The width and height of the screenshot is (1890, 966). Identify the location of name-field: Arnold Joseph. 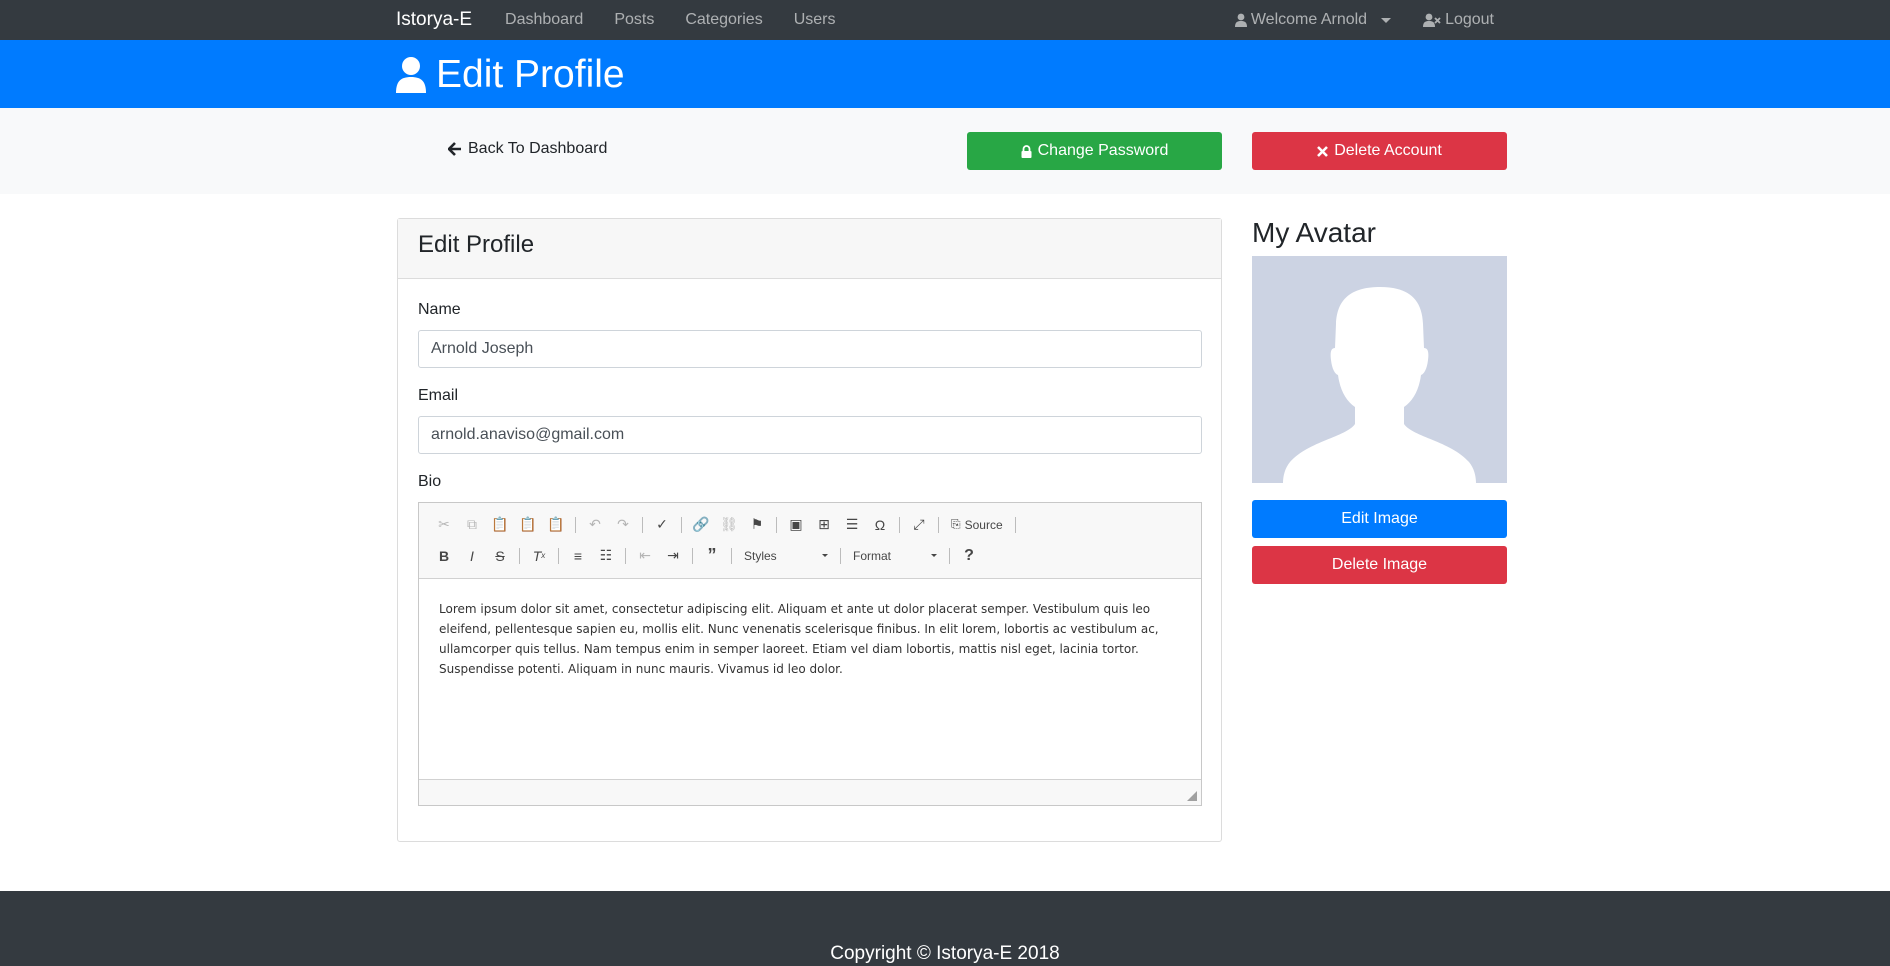
(810, 349).